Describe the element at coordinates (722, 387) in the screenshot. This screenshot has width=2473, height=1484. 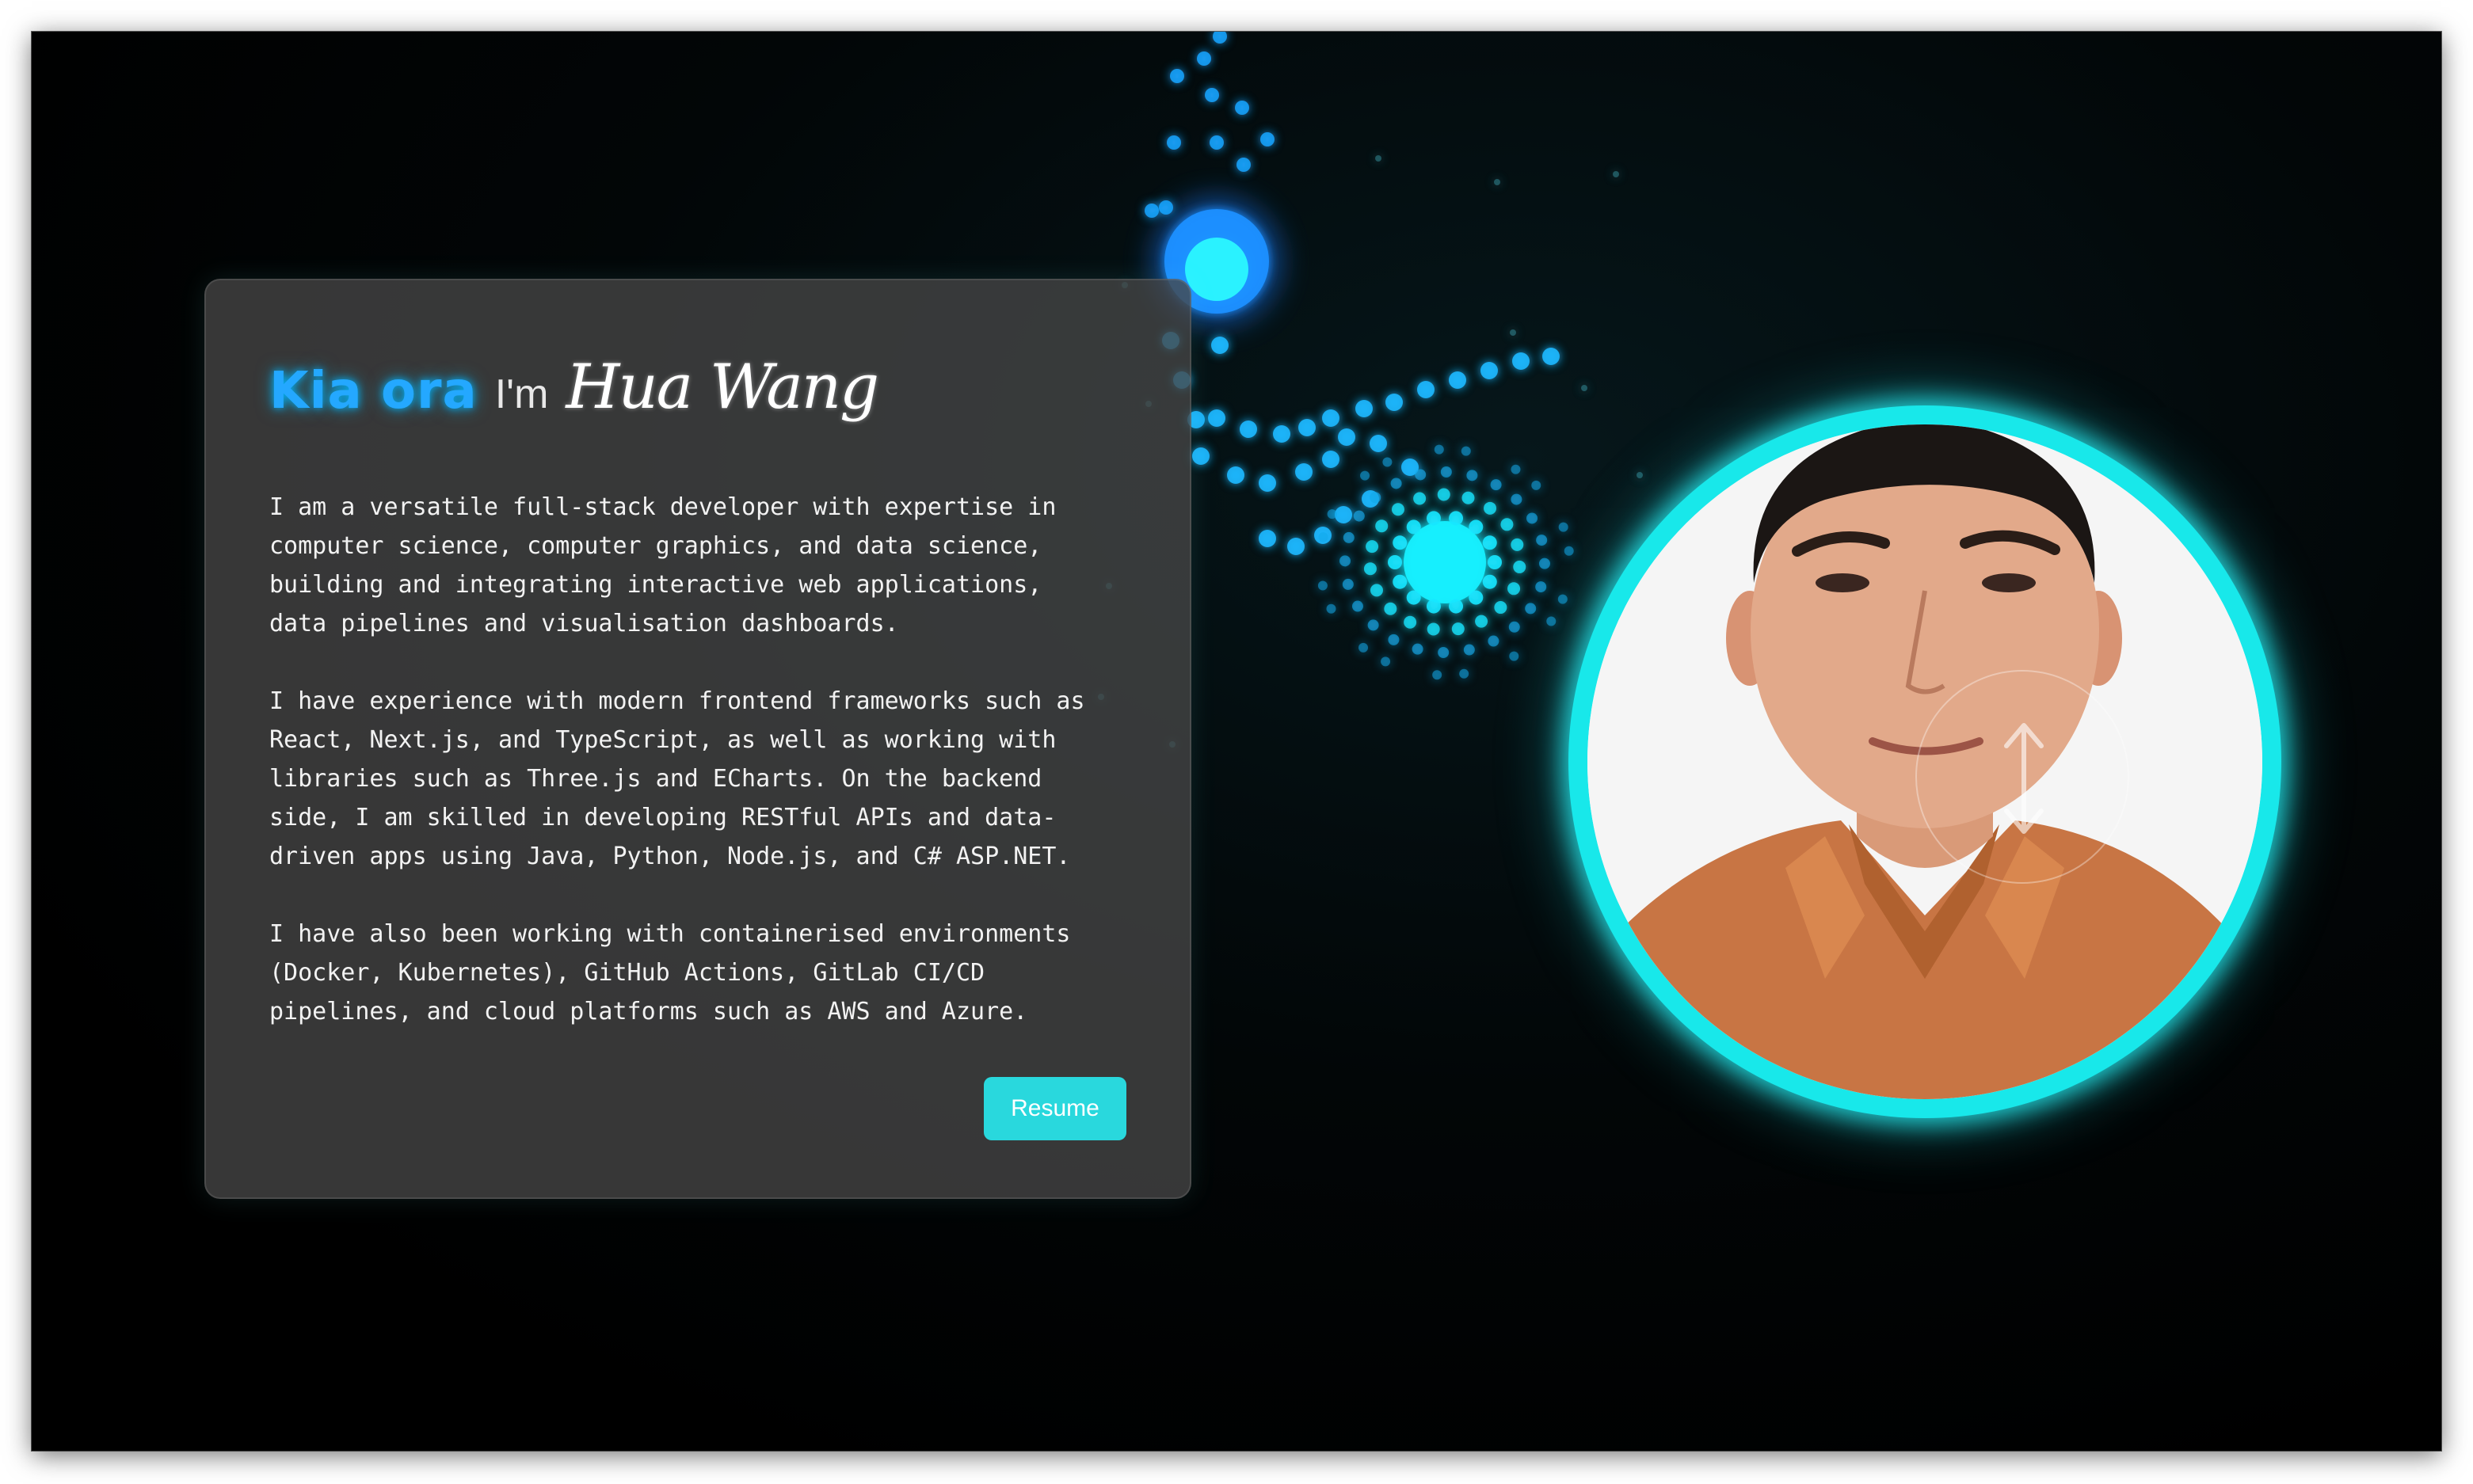
I see `greeting-name: Hua Wang` at that location.